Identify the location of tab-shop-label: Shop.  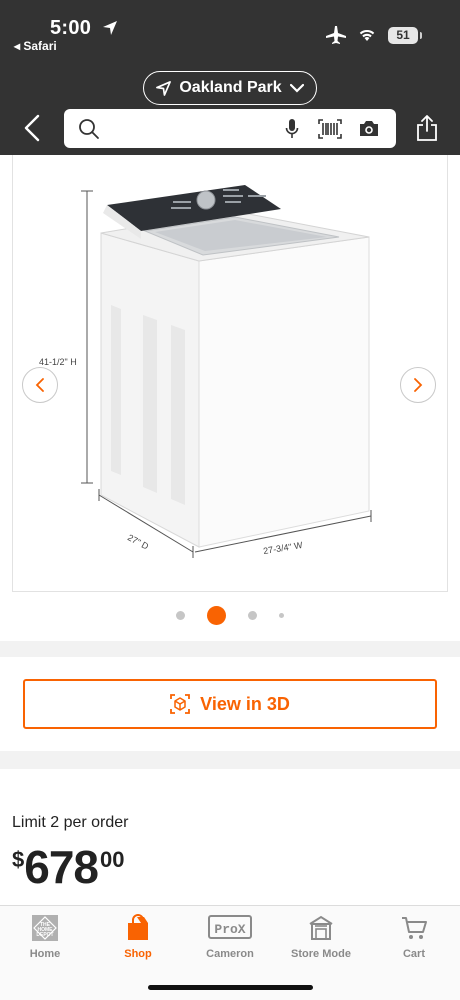
(138, 954).